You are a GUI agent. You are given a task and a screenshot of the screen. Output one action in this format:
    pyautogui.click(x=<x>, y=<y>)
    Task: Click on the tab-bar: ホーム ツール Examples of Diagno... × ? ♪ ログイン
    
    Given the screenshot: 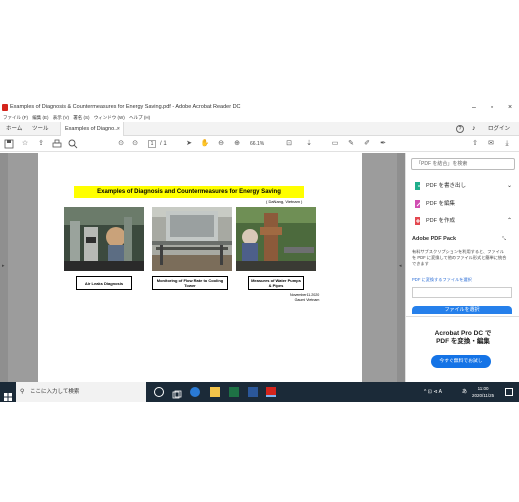 What is the action you would take?
    pyautogui.click(x=259, y=129)
    